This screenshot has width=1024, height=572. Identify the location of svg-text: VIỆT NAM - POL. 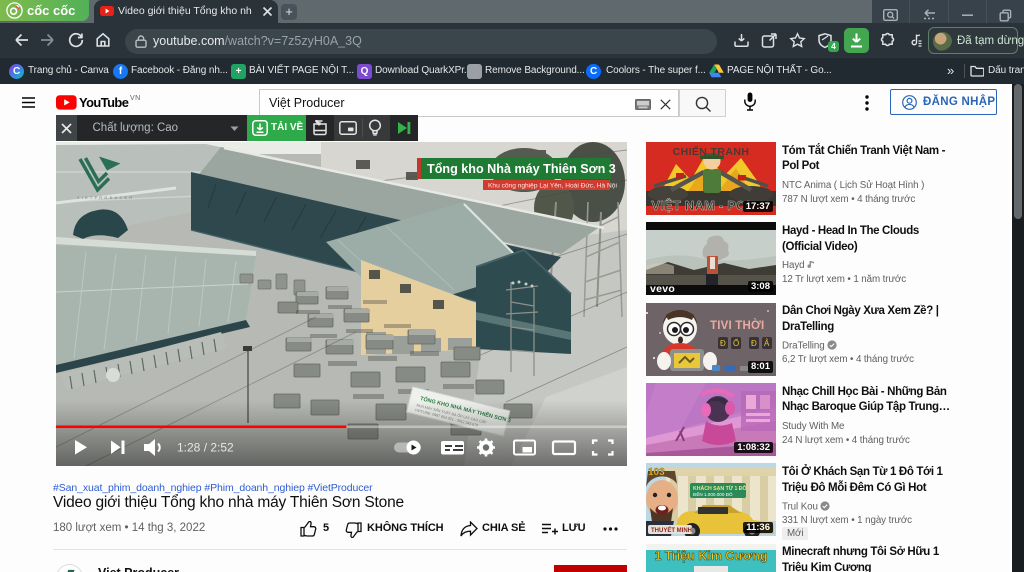
(702, 205).